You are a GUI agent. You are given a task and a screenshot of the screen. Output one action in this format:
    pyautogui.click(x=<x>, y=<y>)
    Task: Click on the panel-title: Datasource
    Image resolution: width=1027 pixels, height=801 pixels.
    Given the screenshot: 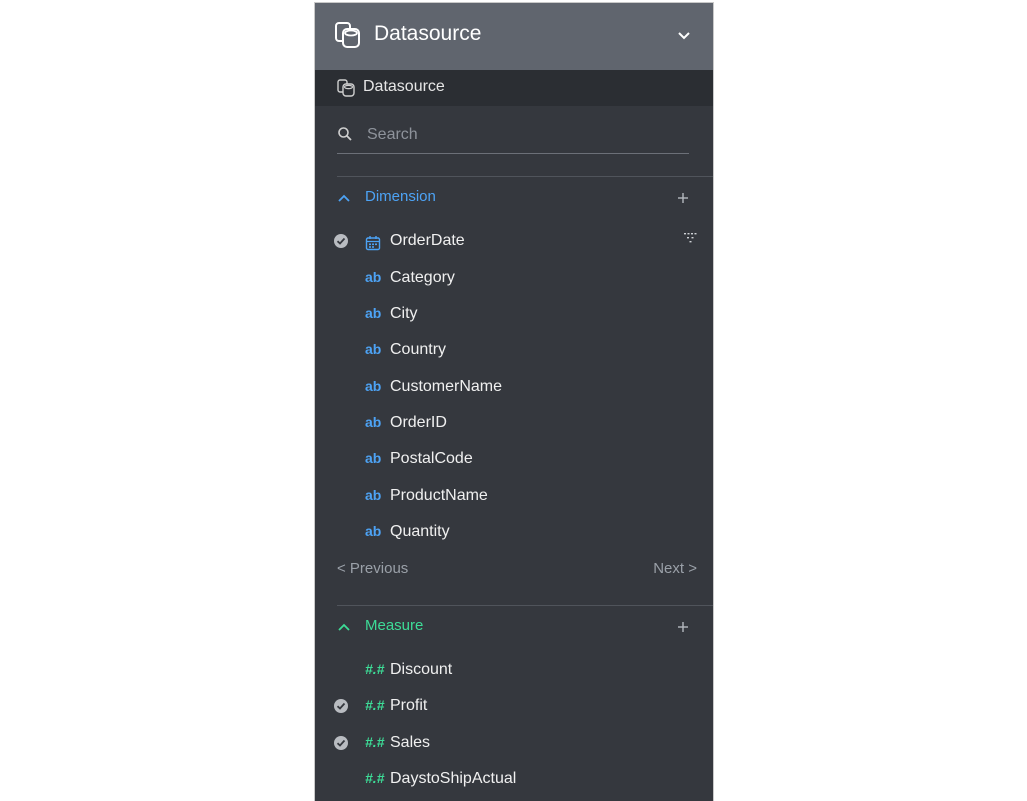 What is the action you would take?
    pyautogui.click(x=428, y=33)
    